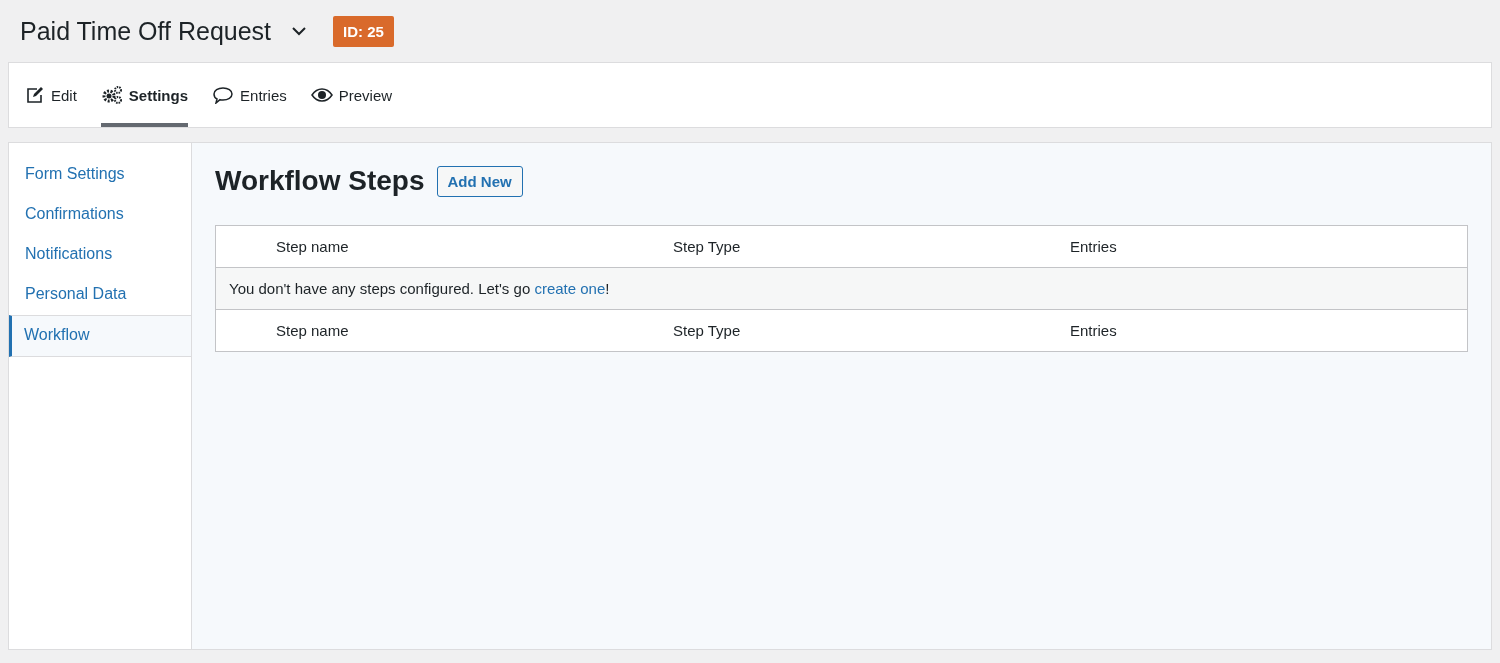 This screenshot has height=663, width=1500. What do you see at coordinates (479, 181) in the screenshot?
I see `add-new-button: Add New` at bounding box center [479, 181].